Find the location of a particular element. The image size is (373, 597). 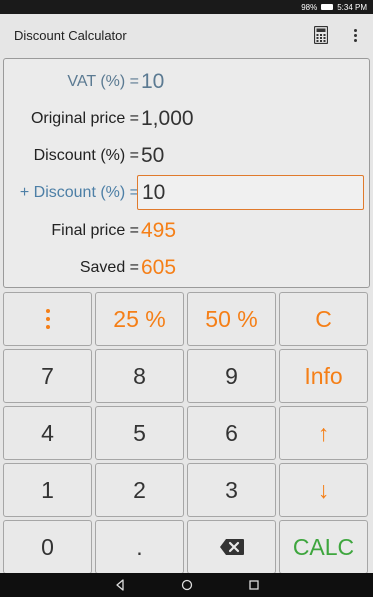

home-icon is located at coordinates (187, 585).